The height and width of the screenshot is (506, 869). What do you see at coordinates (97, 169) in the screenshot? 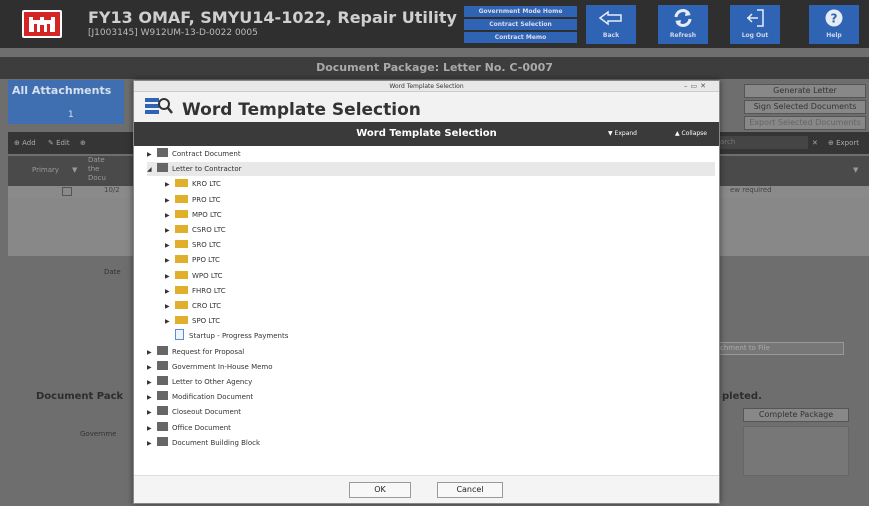
I see `date-column-header: Date the Docu` at bounding box center [97, 169].